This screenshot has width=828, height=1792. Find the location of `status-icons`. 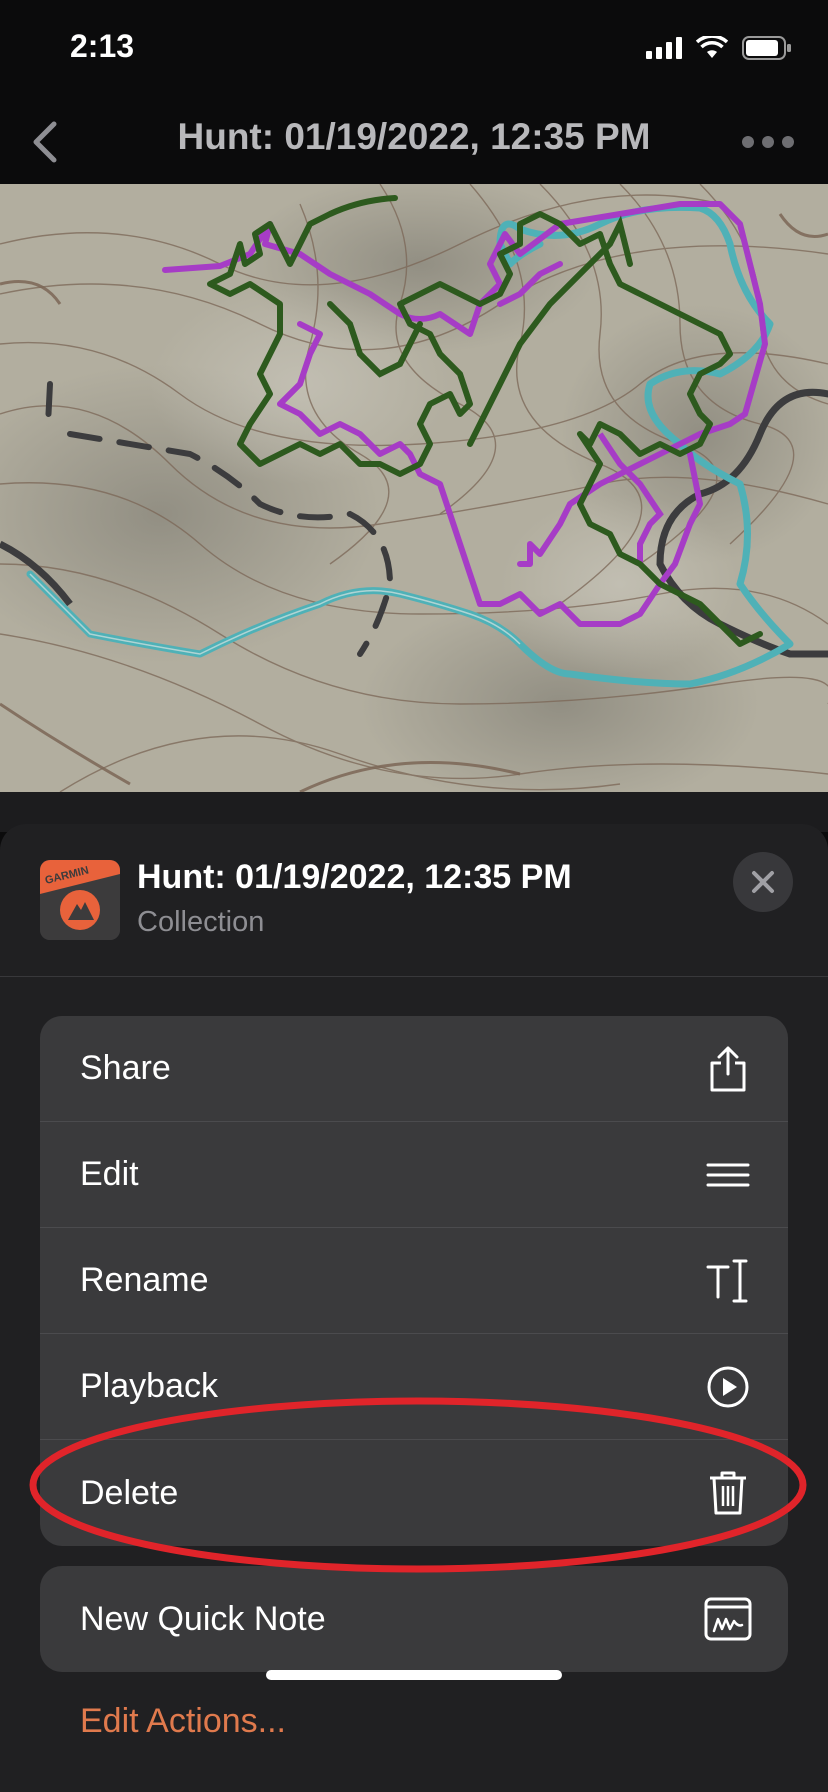

status-icons is located at coordinates (719, 48).